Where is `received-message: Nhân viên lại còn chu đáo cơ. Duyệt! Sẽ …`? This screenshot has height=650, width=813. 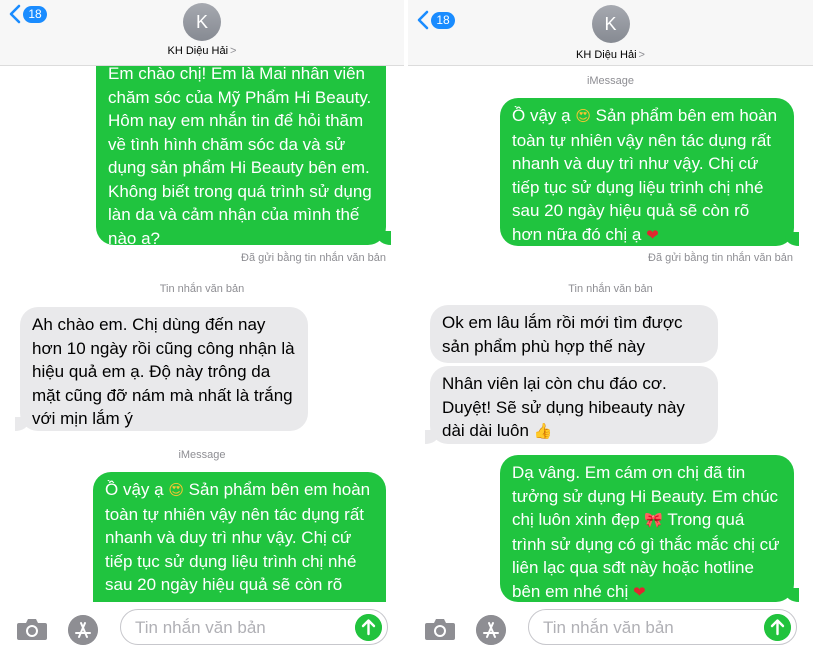
received-message: Nhân viên lại còn chu đáo cơ. Duyệt! Sẽ … is located at coordinates (571, 405).